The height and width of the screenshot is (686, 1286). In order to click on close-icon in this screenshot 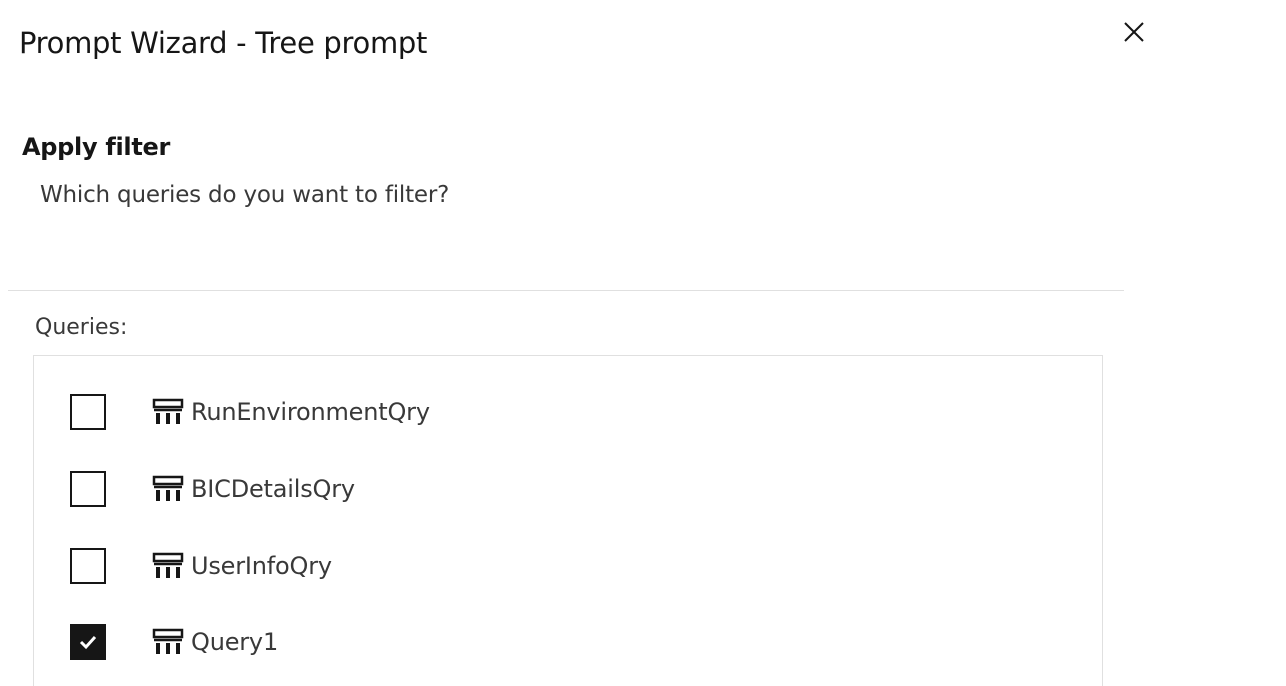, I will do `click(1134, 32)`.